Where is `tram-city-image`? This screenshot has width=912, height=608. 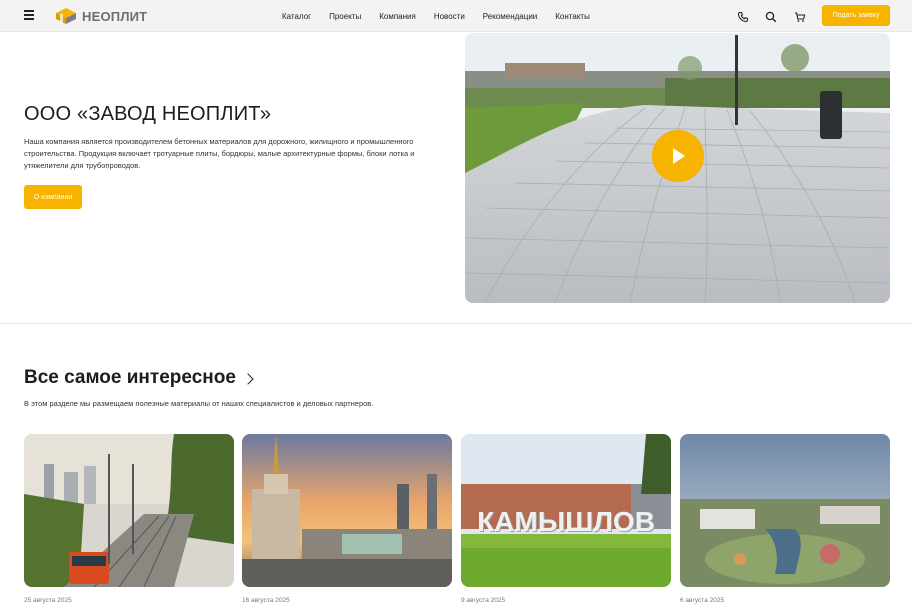
tram-city-image is located at coordinates (129, 510).